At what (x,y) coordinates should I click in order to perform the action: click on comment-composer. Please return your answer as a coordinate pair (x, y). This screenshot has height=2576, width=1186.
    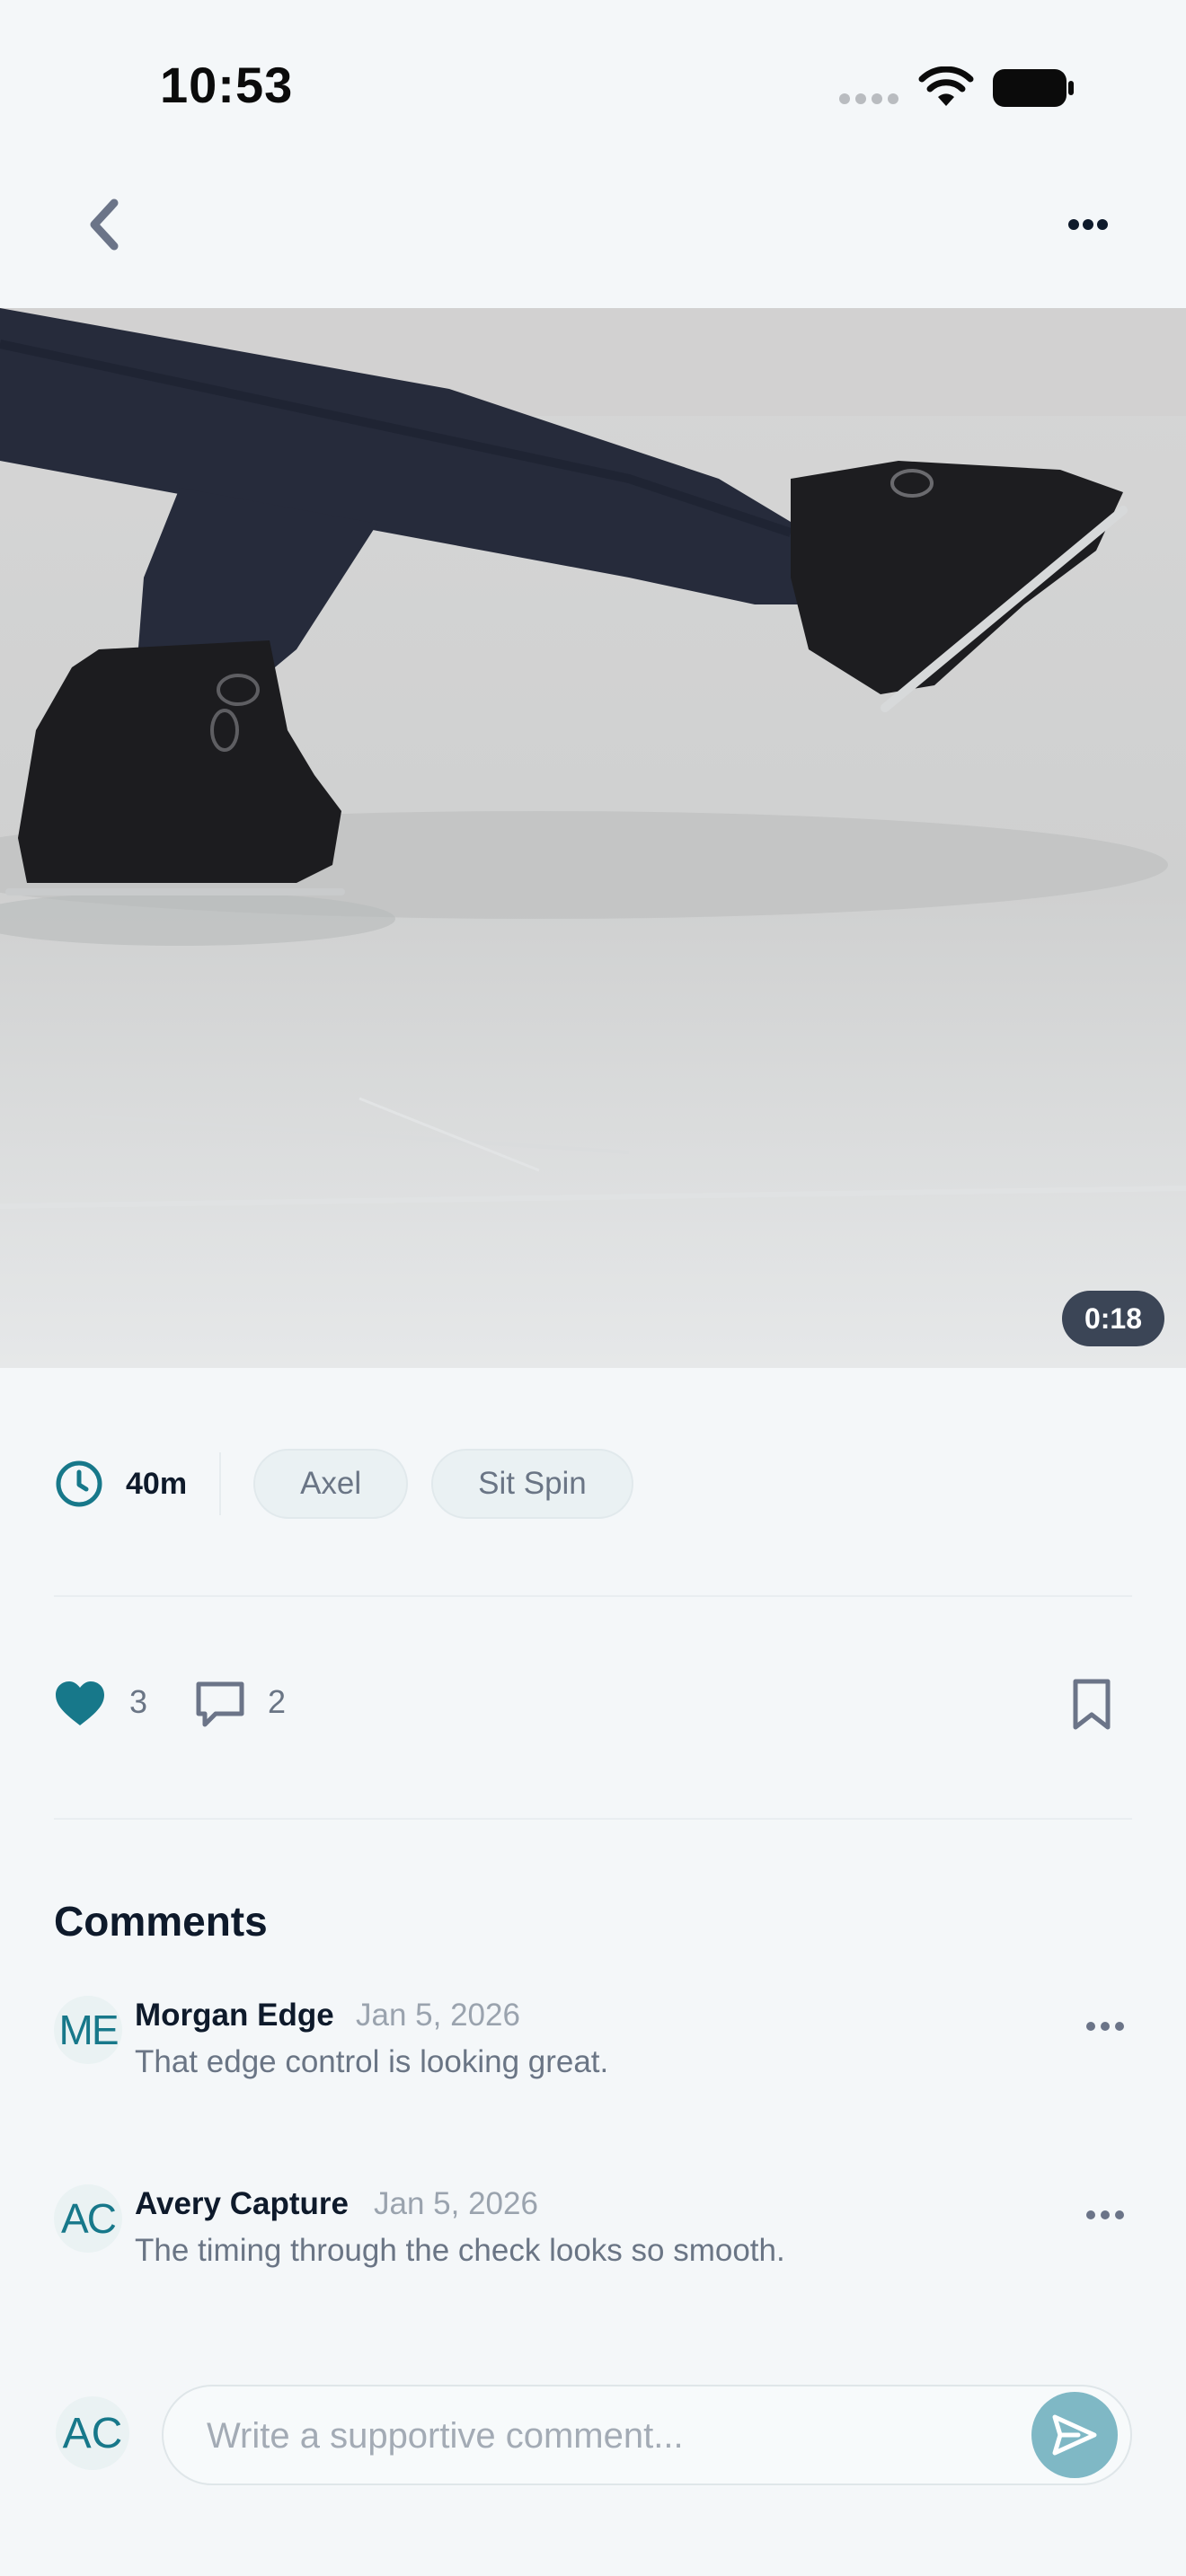
    Looking at the image, I should click on (647, 2435).